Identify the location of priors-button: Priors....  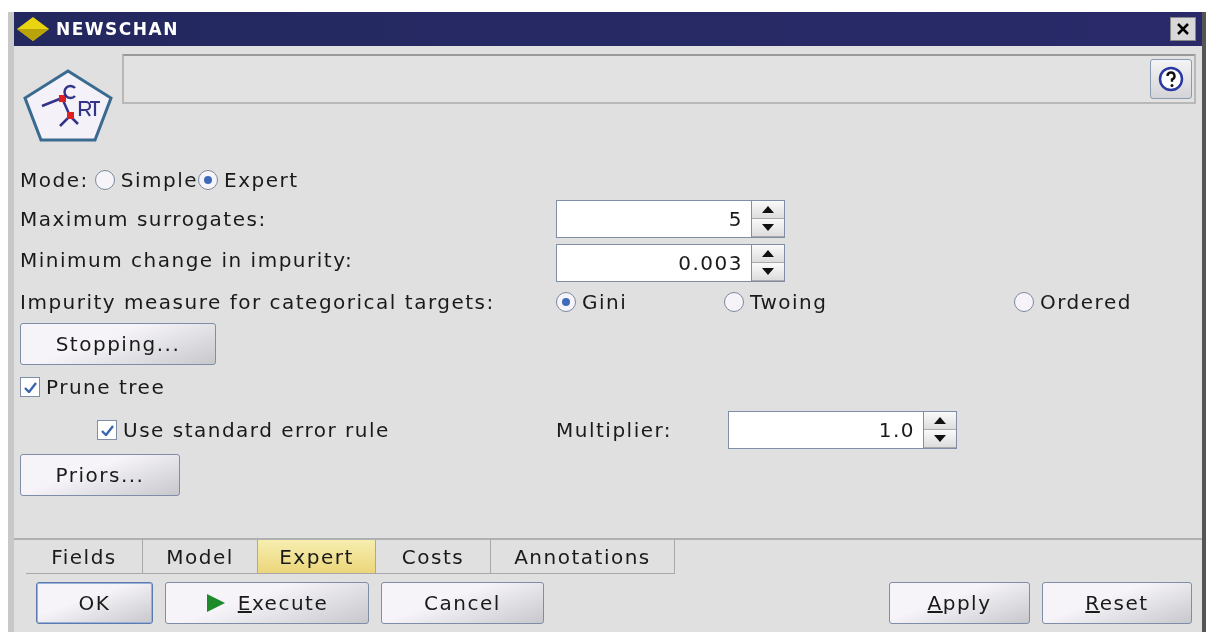
(100, 475).